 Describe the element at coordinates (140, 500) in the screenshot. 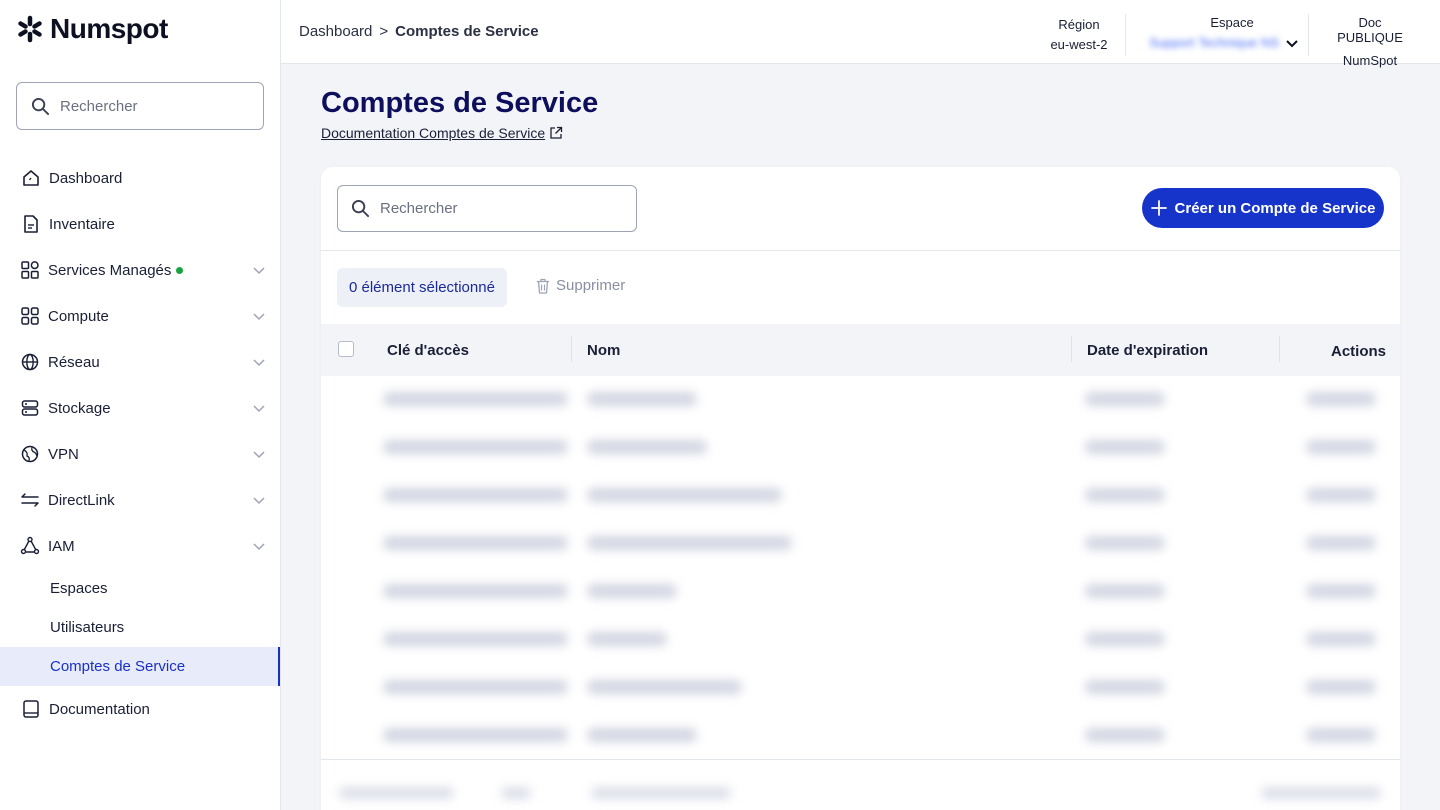

I see `sidebar-item-directlink: DirectLink` at that location.